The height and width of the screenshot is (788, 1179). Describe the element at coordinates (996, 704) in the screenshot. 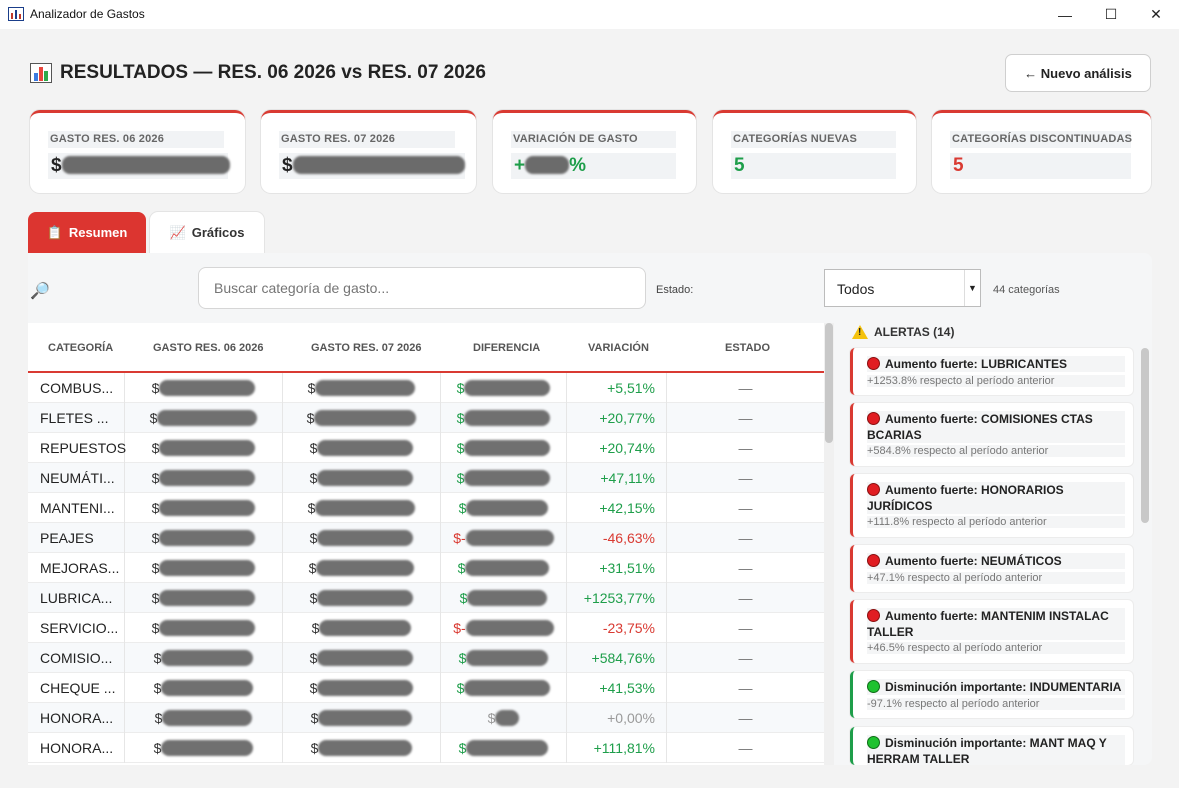

I see `alert-detail: -97.1% respecto al período anterior` at that location.